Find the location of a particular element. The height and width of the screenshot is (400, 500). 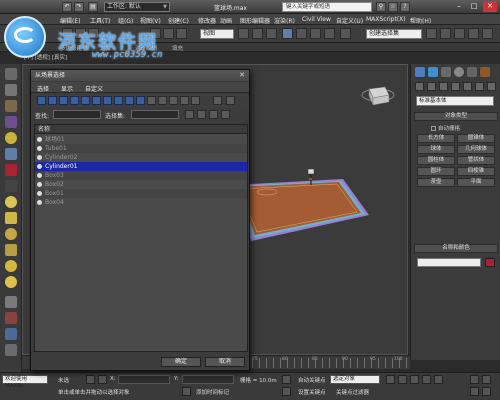

align-icon is located at coordinates (445, 33).